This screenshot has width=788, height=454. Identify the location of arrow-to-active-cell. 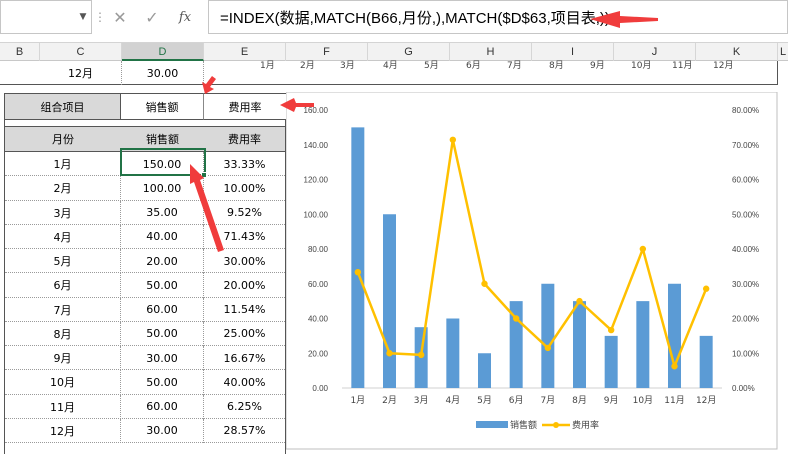
(207, 208).